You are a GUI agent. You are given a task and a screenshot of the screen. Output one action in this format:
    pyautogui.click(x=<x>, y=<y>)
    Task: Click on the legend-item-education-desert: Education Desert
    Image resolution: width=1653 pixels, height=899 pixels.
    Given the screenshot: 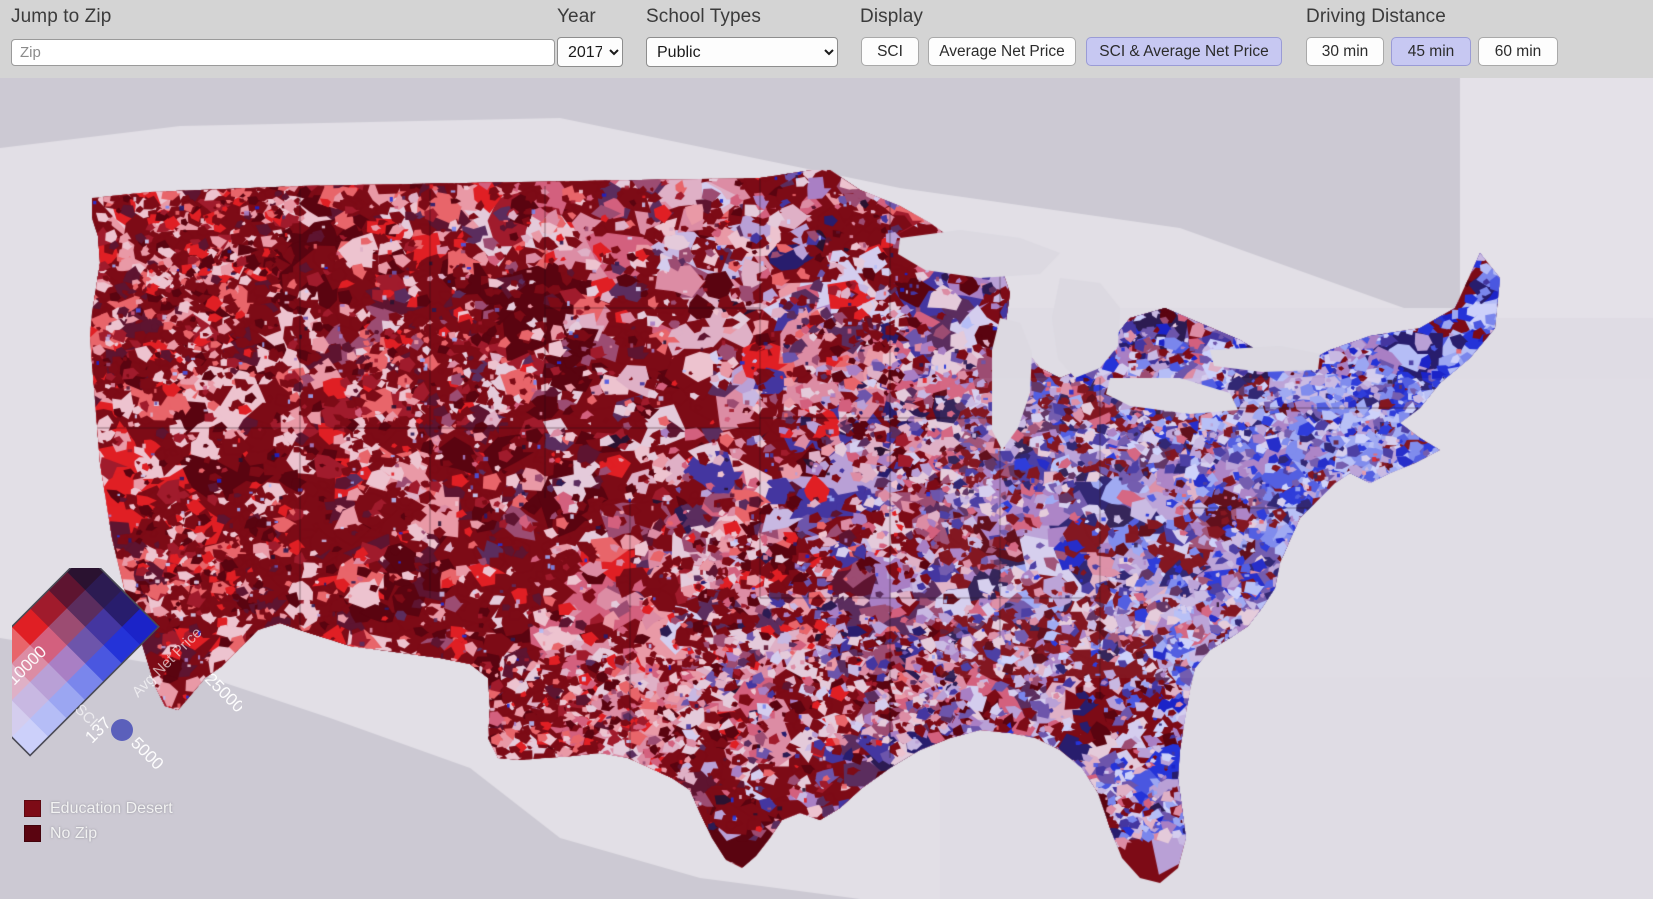 What is the action you would take?
    pyautogui.click(x=98, y=808)
    